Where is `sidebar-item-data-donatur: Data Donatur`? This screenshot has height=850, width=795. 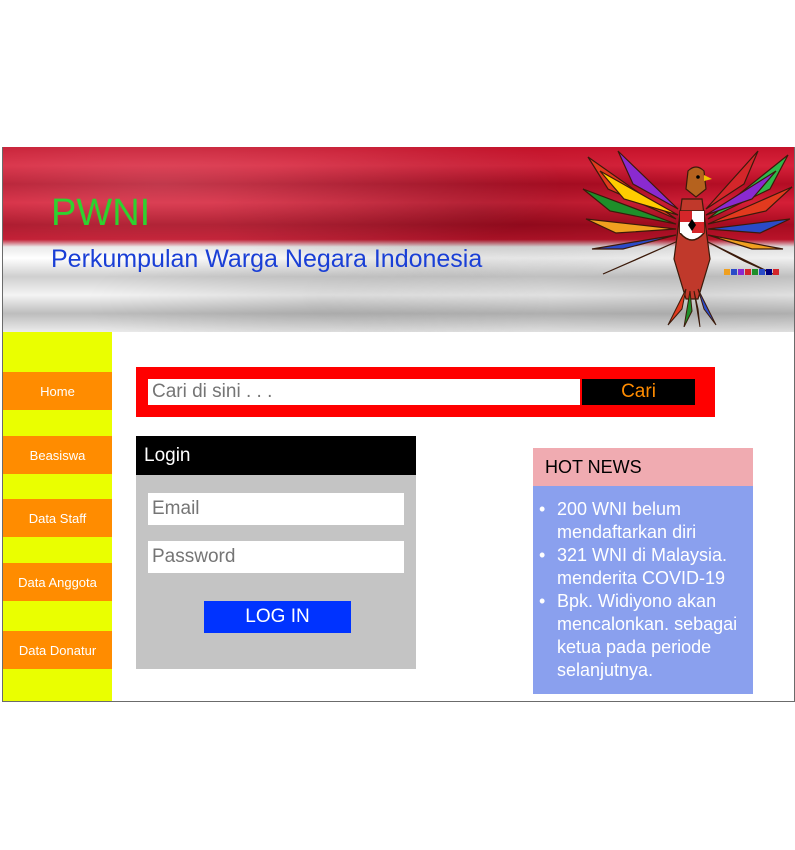 sidebar-item-data-donatur: Data Donatur is located at coordinates (57, 650).